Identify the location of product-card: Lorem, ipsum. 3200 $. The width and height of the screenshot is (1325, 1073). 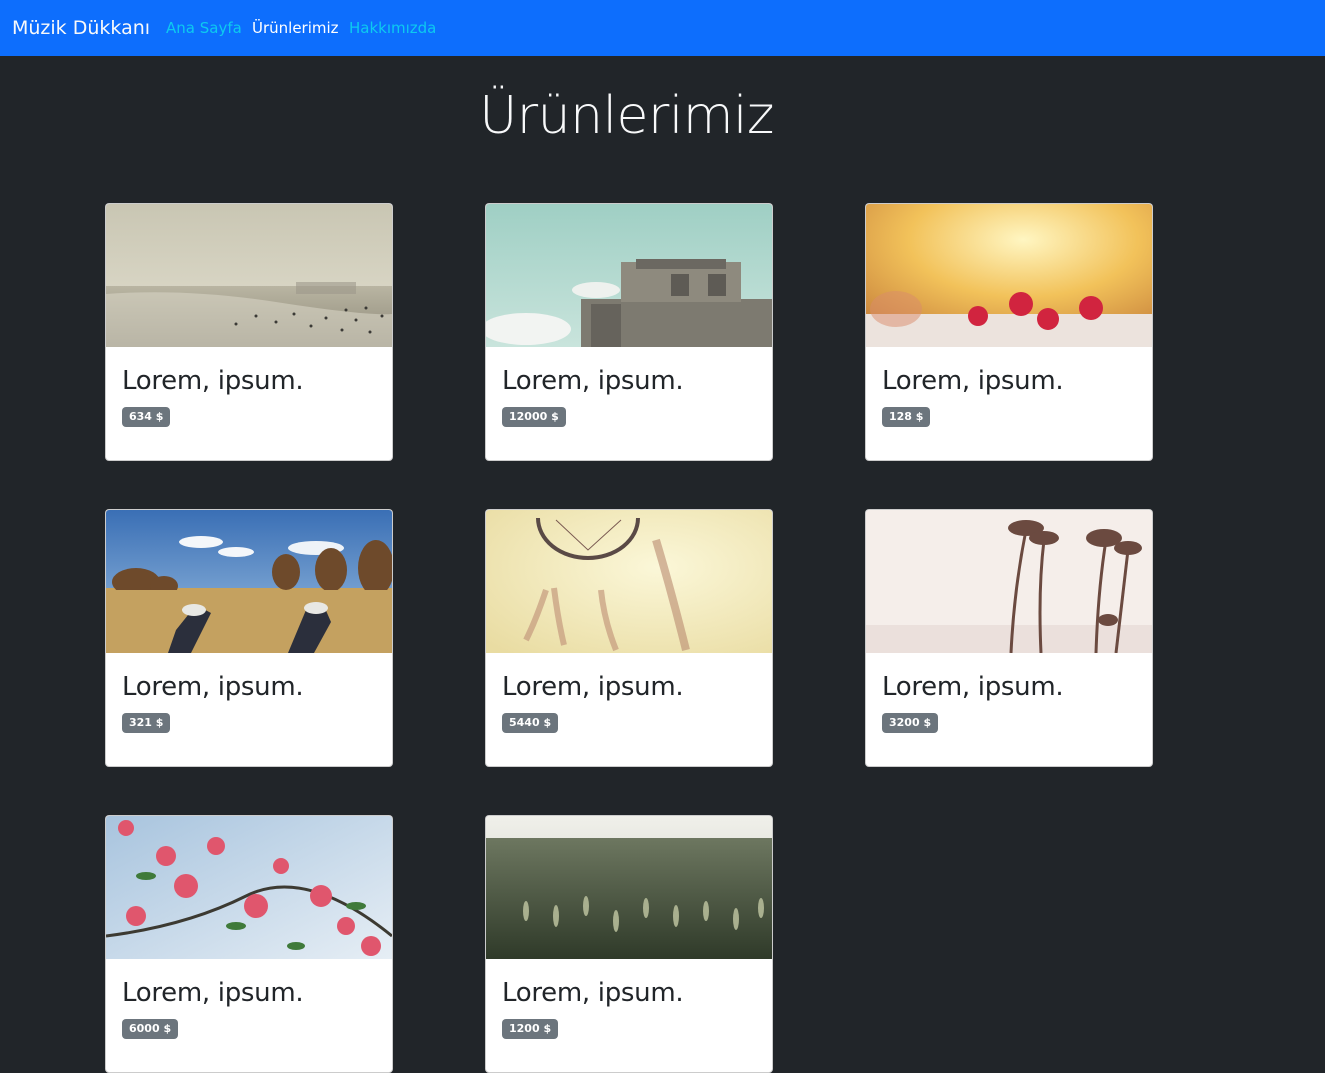
(1009, 638).